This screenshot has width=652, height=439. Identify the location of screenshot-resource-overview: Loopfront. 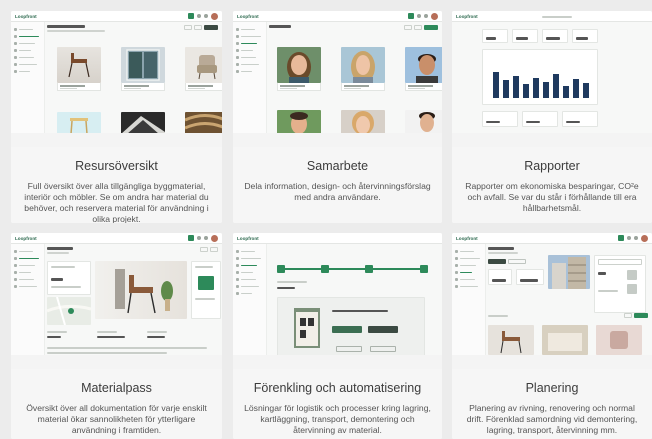
(116, 72).